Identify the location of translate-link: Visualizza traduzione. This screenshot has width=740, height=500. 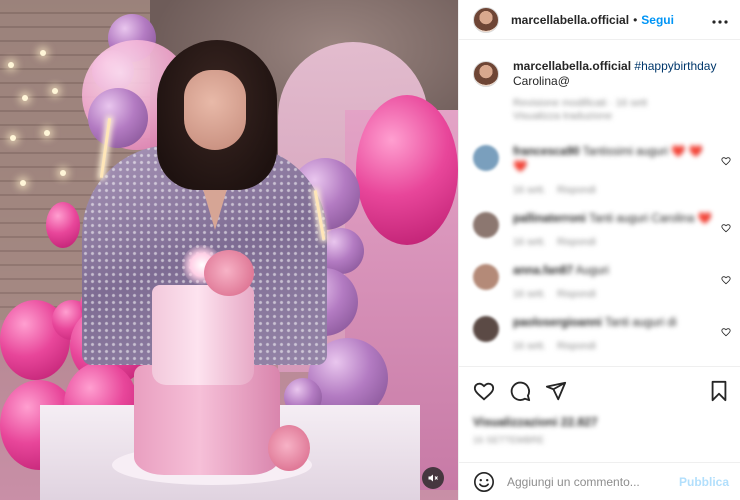
(614, 116).